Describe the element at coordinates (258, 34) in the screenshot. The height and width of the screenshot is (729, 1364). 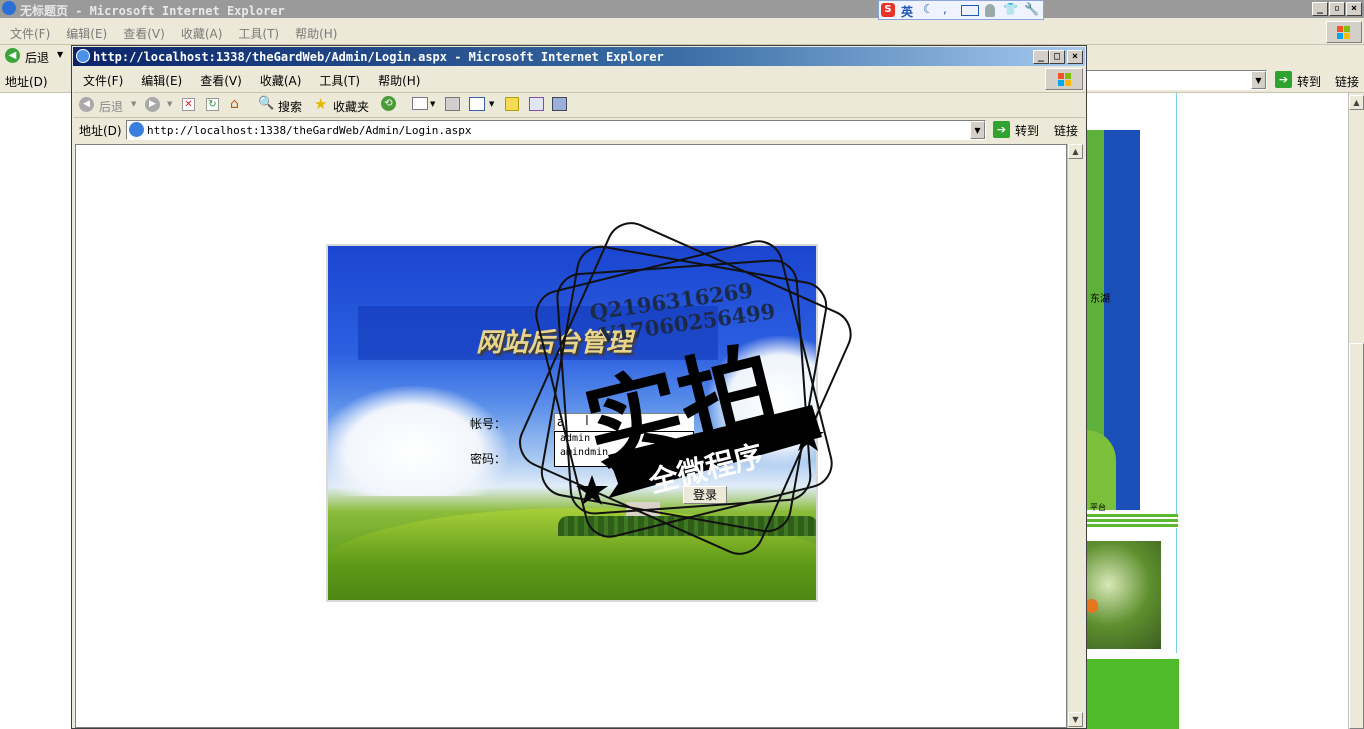
I see `outer-menu-item-4: 工具(T)` at that location.